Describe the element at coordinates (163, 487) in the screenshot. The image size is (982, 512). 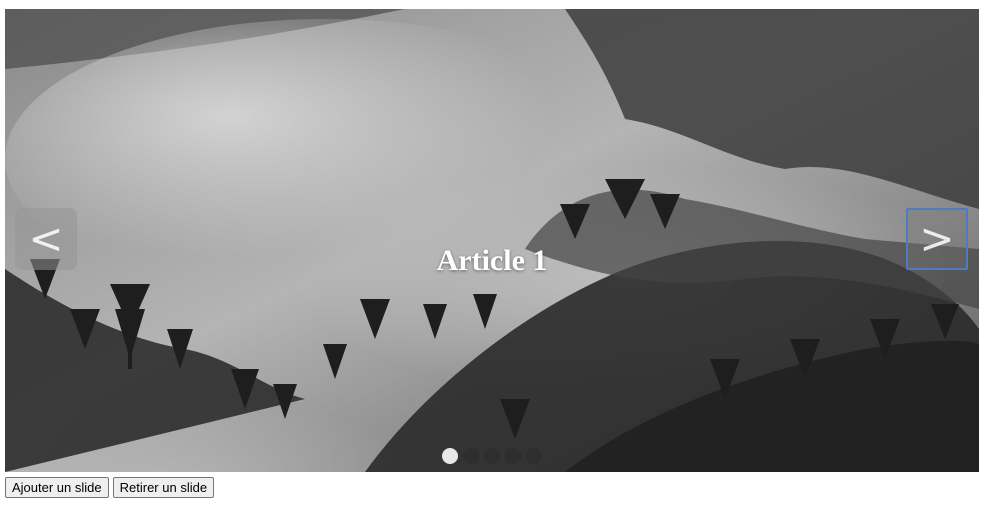
I see `remove-slide-button: Retirer un slide` at that location.